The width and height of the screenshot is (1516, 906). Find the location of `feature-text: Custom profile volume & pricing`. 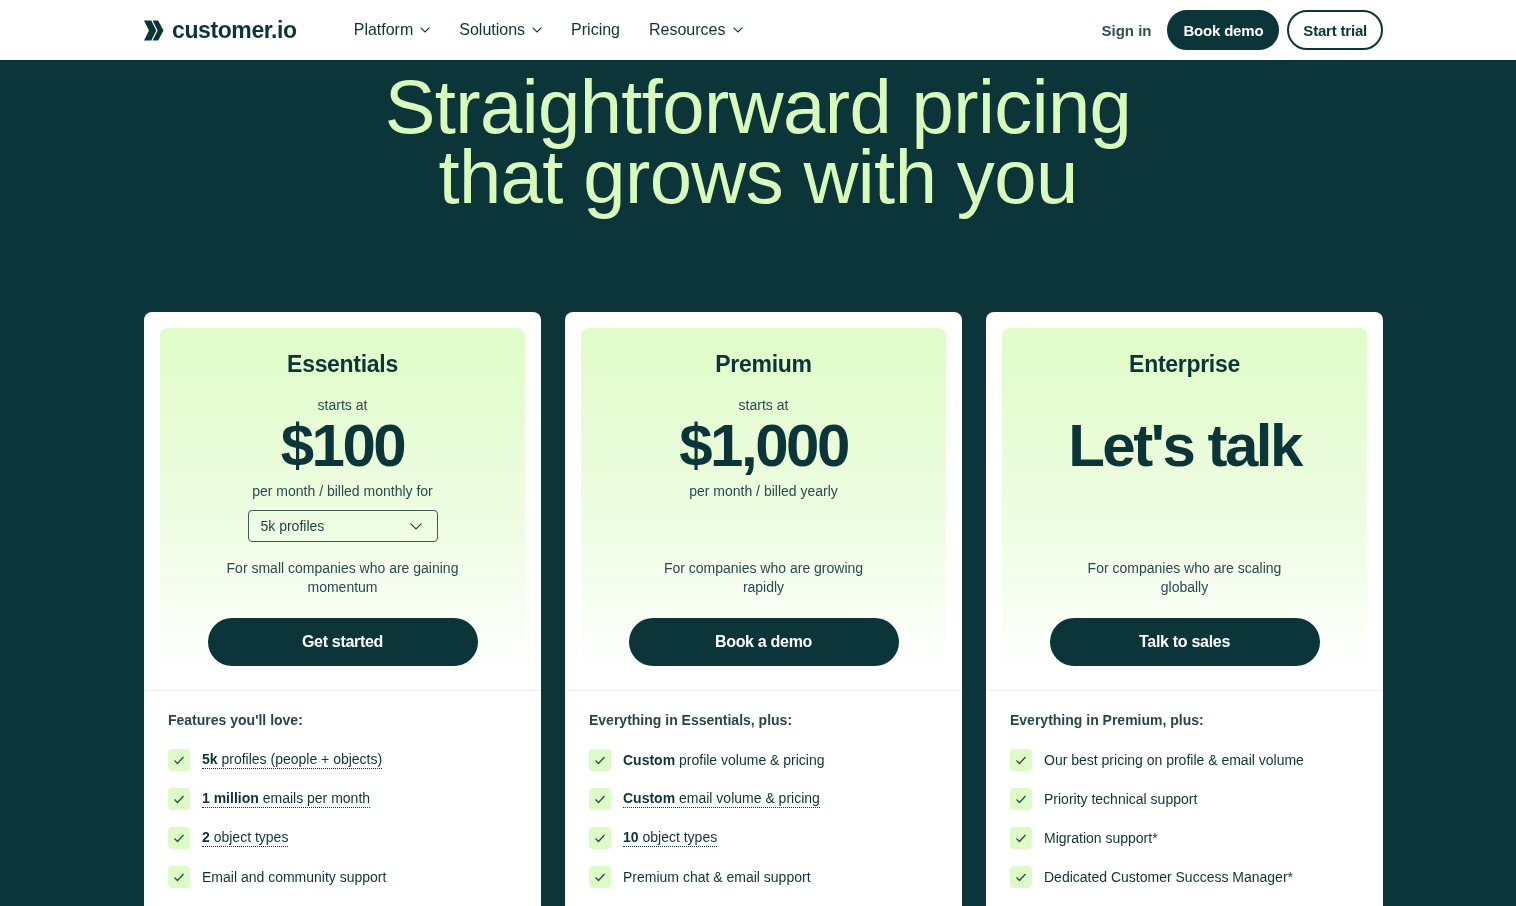

feature-text: Custom profile volume & pricing is located at coordinates (724, 760).